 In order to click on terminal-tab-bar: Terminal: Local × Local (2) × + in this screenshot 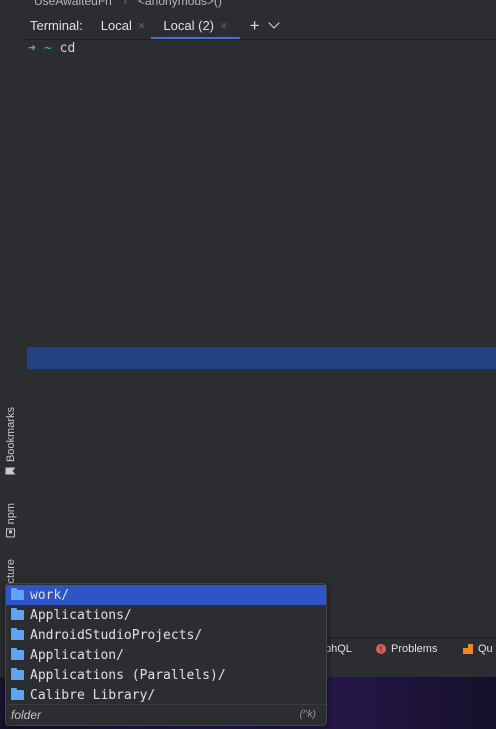, I will do `click(259, 26)`.